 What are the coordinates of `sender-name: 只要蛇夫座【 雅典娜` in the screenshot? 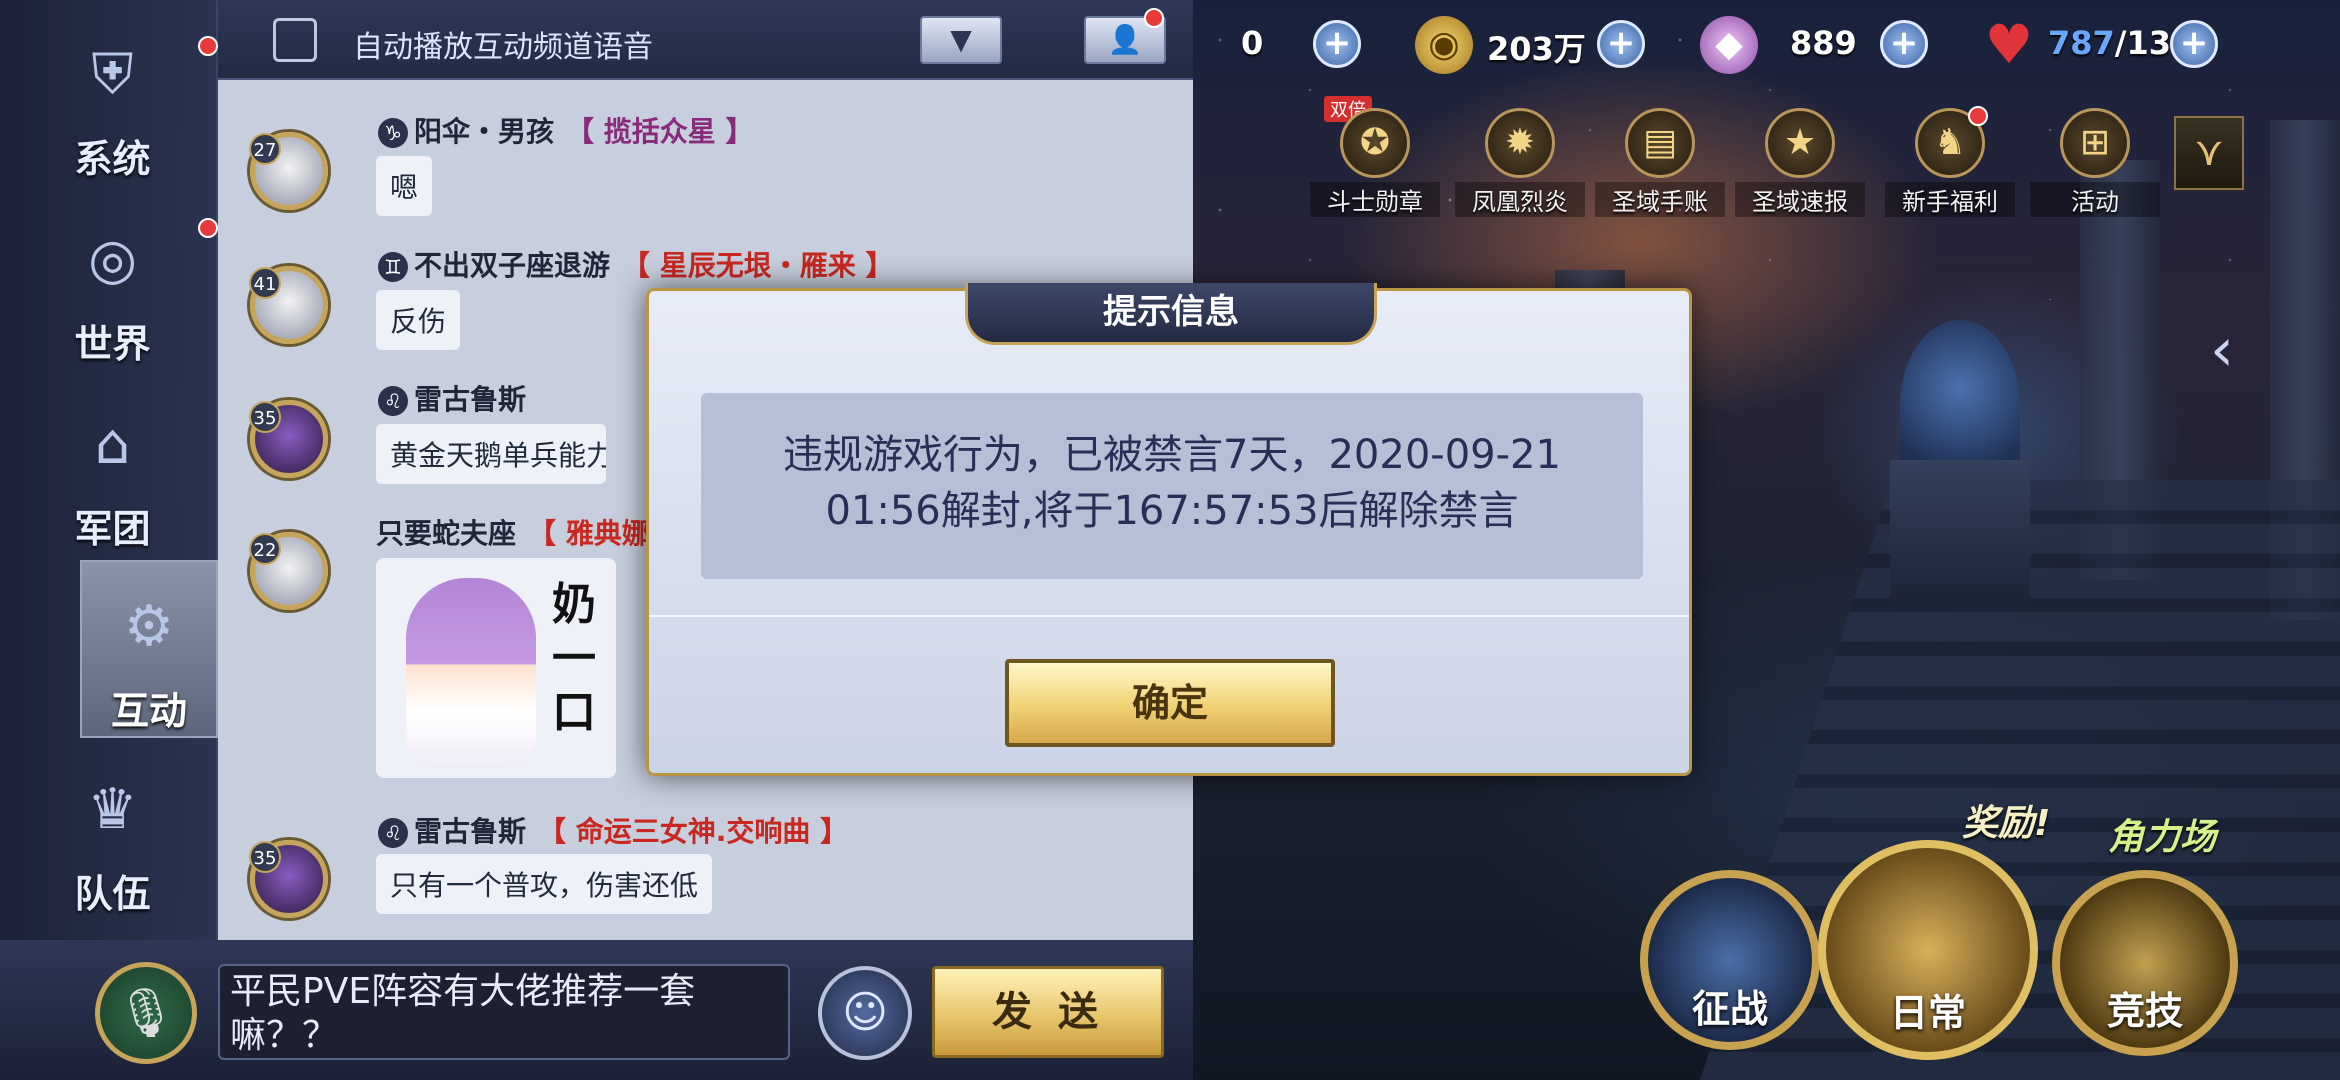 It's located at (513, 532).